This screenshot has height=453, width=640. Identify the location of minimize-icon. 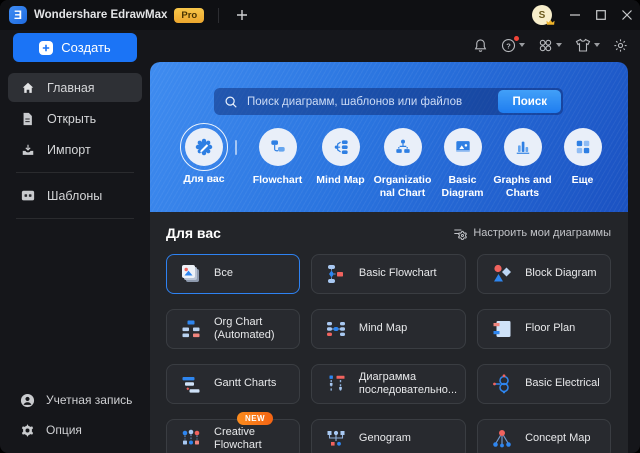
(575, 15).